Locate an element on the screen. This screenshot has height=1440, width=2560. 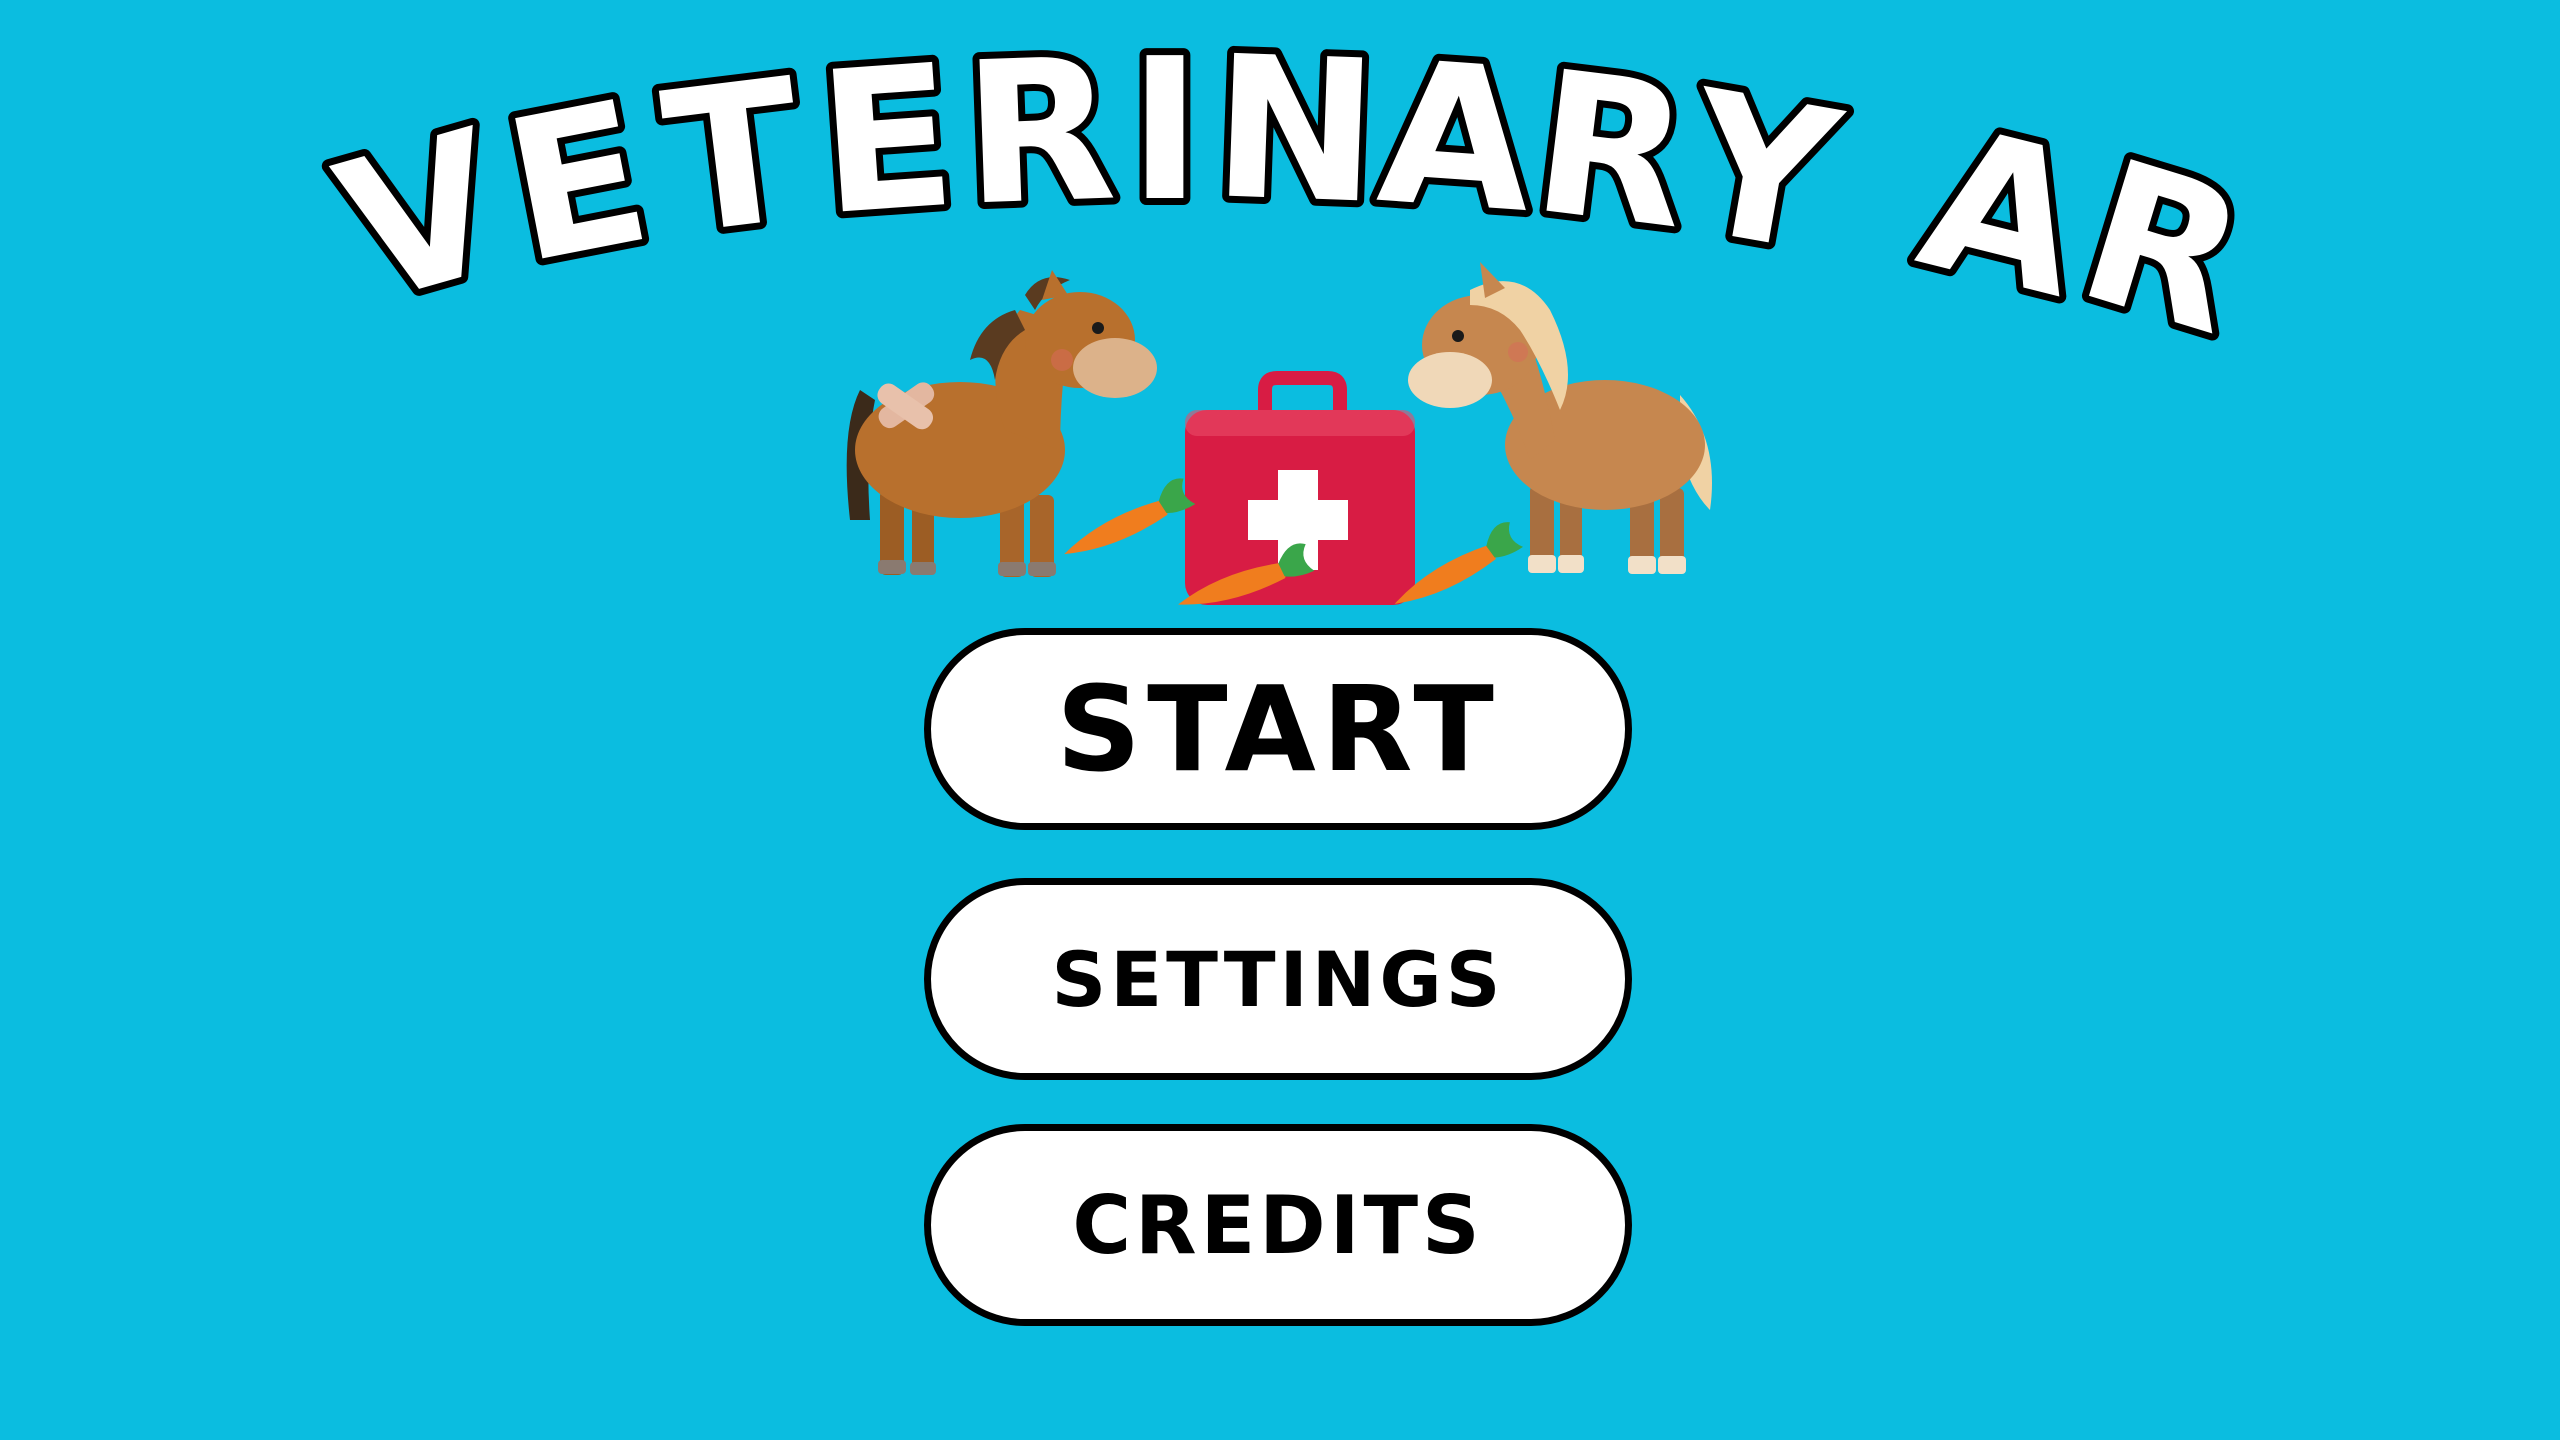
title-letter: N is located at coordinates (1296, 131).